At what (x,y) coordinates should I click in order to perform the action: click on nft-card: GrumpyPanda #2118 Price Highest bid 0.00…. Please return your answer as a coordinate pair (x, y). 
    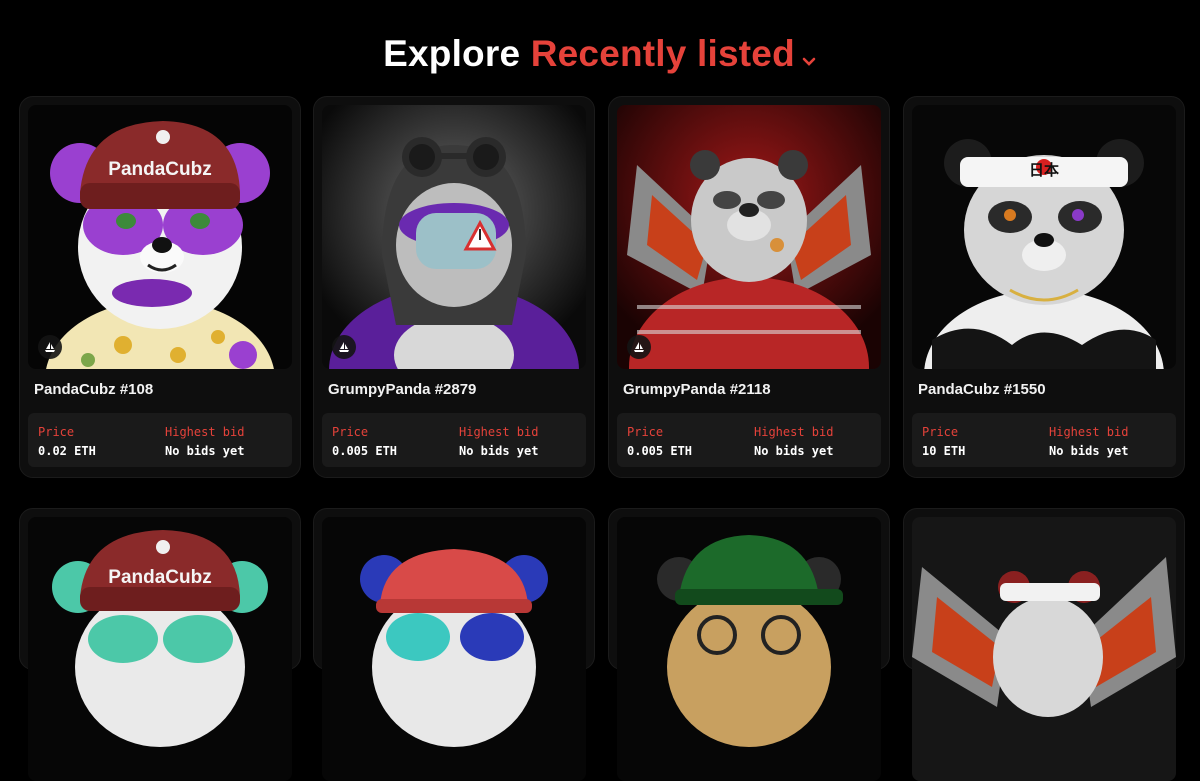
    Looking at the image, I should click on (749, 287).